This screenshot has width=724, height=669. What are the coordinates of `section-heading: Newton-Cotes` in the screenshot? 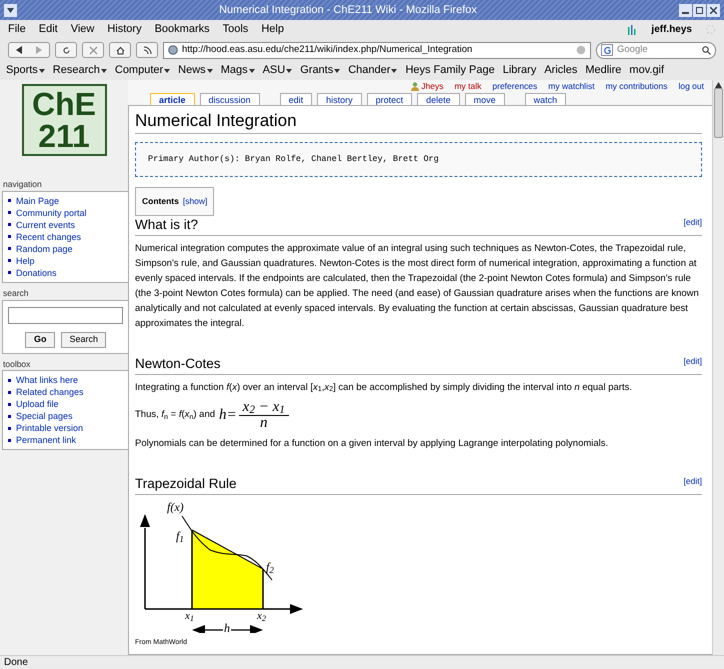 It's located at (178, 363).